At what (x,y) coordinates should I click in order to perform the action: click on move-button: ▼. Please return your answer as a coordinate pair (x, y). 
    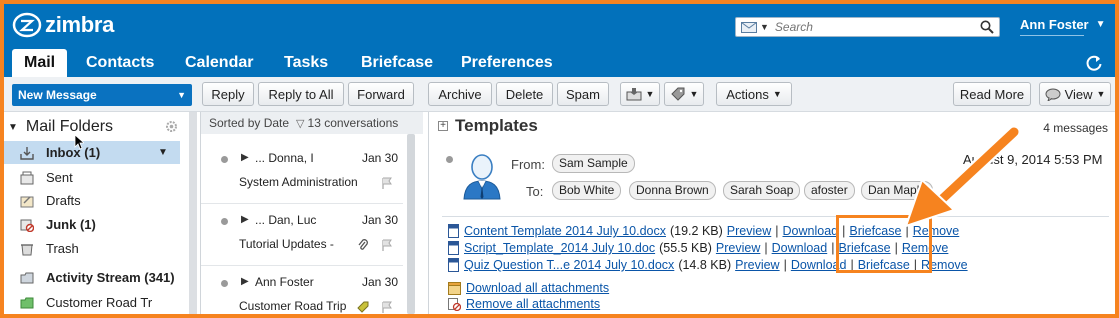
    Looking at the image, I should click on (640, 94).